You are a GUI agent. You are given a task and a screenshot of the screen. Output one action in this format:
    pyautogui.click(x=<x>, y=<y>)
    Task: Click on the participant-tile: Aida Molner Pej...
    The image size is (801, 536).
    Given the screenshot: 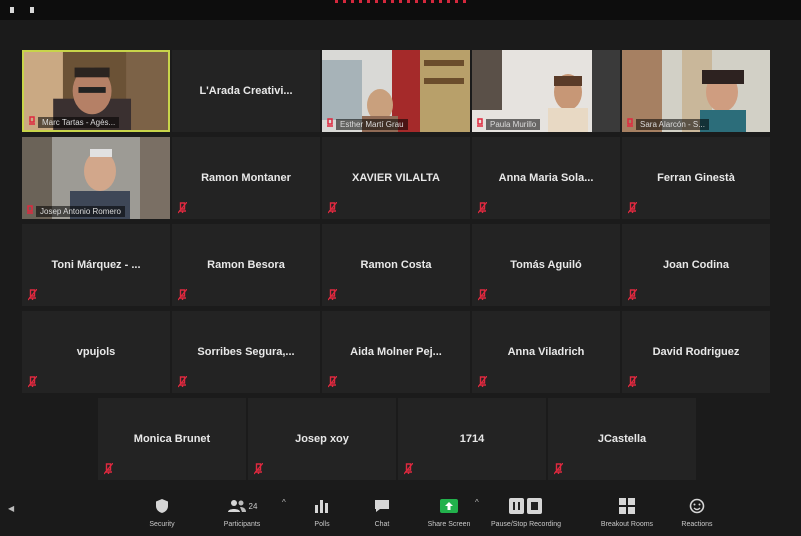 What is the action you would take?
    pyautogui.click(x=396, y=352)
    